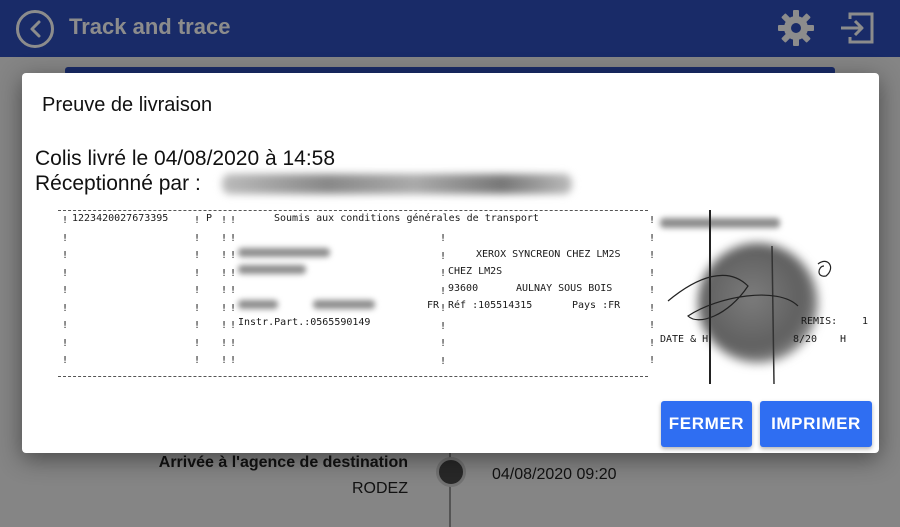 This screenshot has height=527, width=900. What do you see at coordinates (118, 183) in the screenshot?
I see `received-by-label: Réceptionné par :` at bounding box center [118, 183].